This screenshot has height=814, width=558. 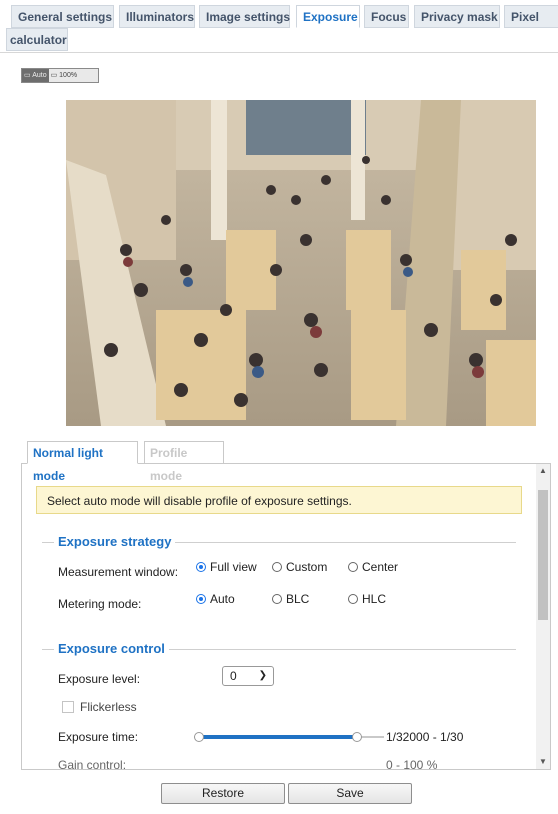 What do you see at coordinates (457, 16) in the screenshot?
I see `tab-privacy-mask: Privacy mask` at bounding box center [457, 16].